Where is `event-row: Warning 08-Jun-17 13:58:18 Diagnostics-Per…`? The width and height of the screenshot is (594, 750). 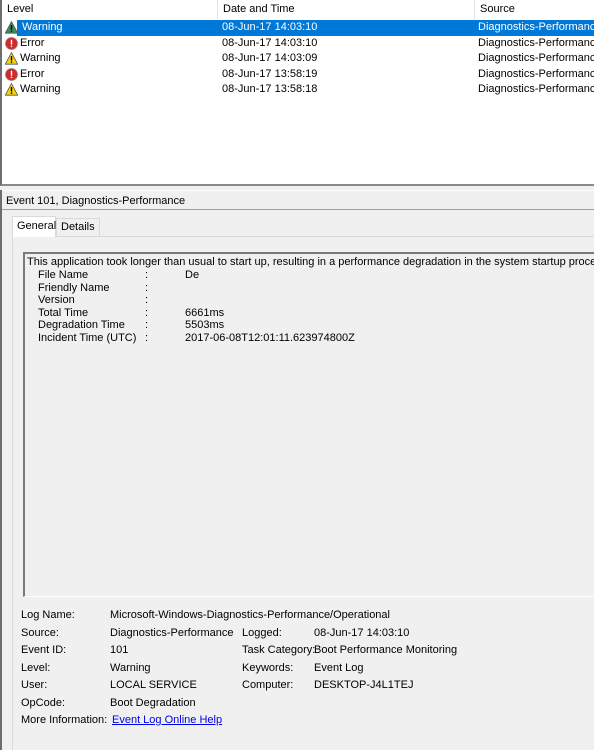
event-row: Warning 08-Jun-17 13:58:18 Diagnostics-Per… is located at coordinates (298, 90).